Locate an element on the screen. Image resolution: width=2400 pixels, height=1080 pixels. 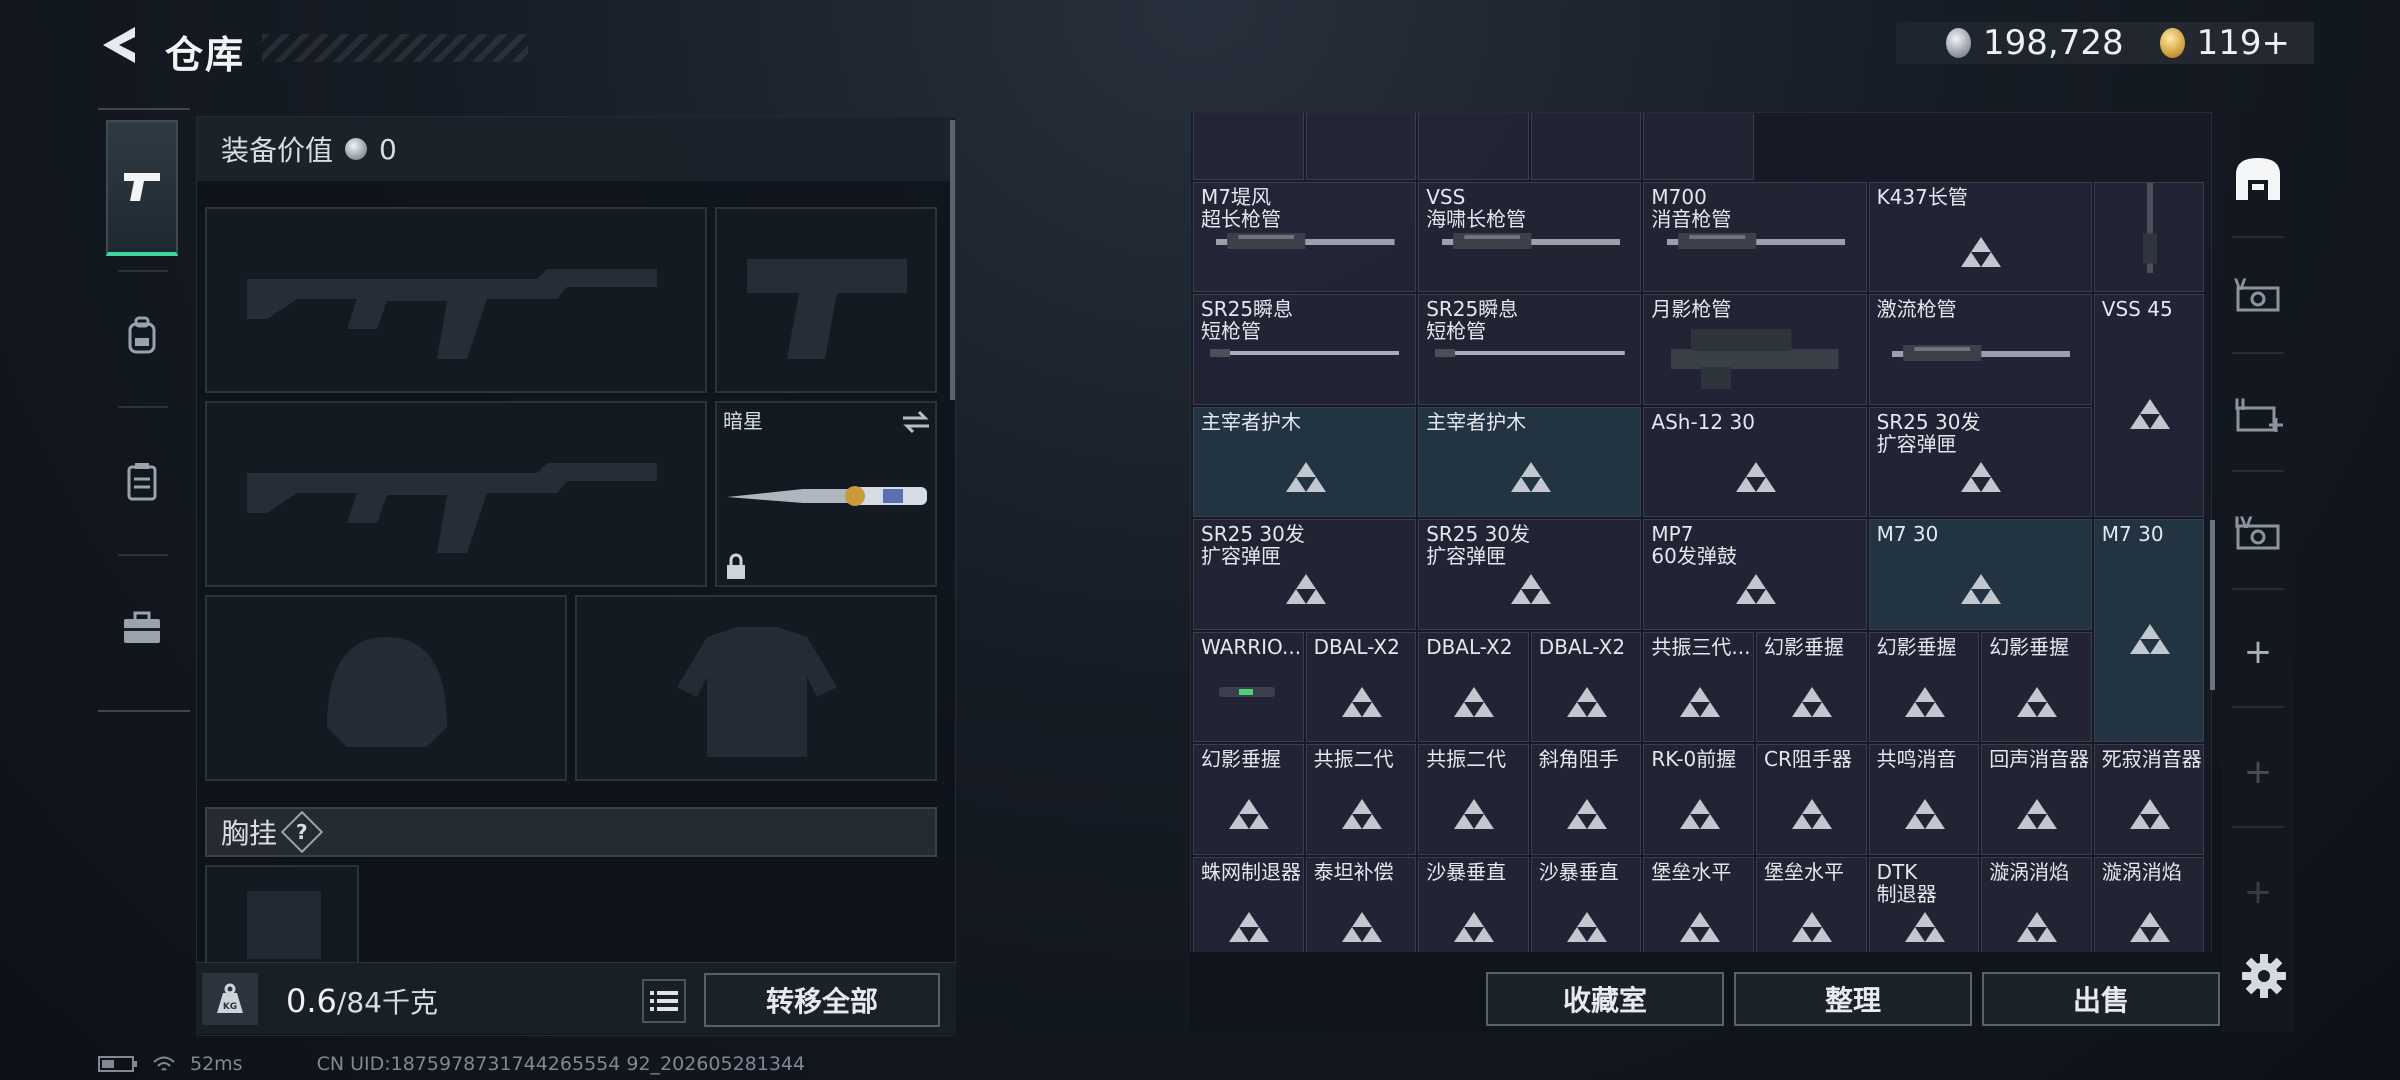
item-label: 沙暴垂直 is located at coordinates (1466, 871).